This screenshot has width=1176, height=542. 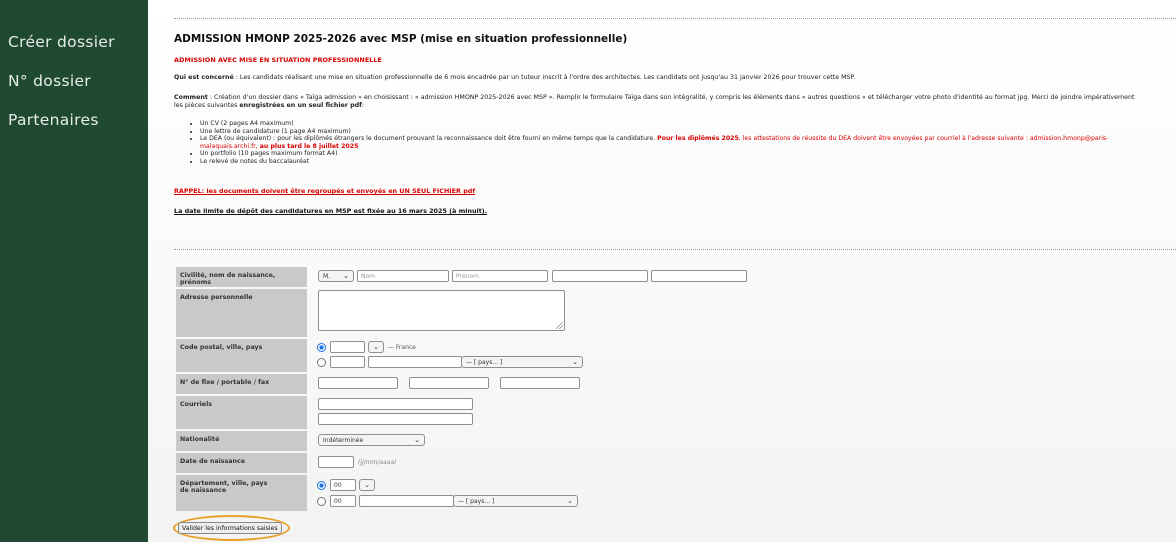 I want to click on country-france: — France, so click(x=402, y=347).